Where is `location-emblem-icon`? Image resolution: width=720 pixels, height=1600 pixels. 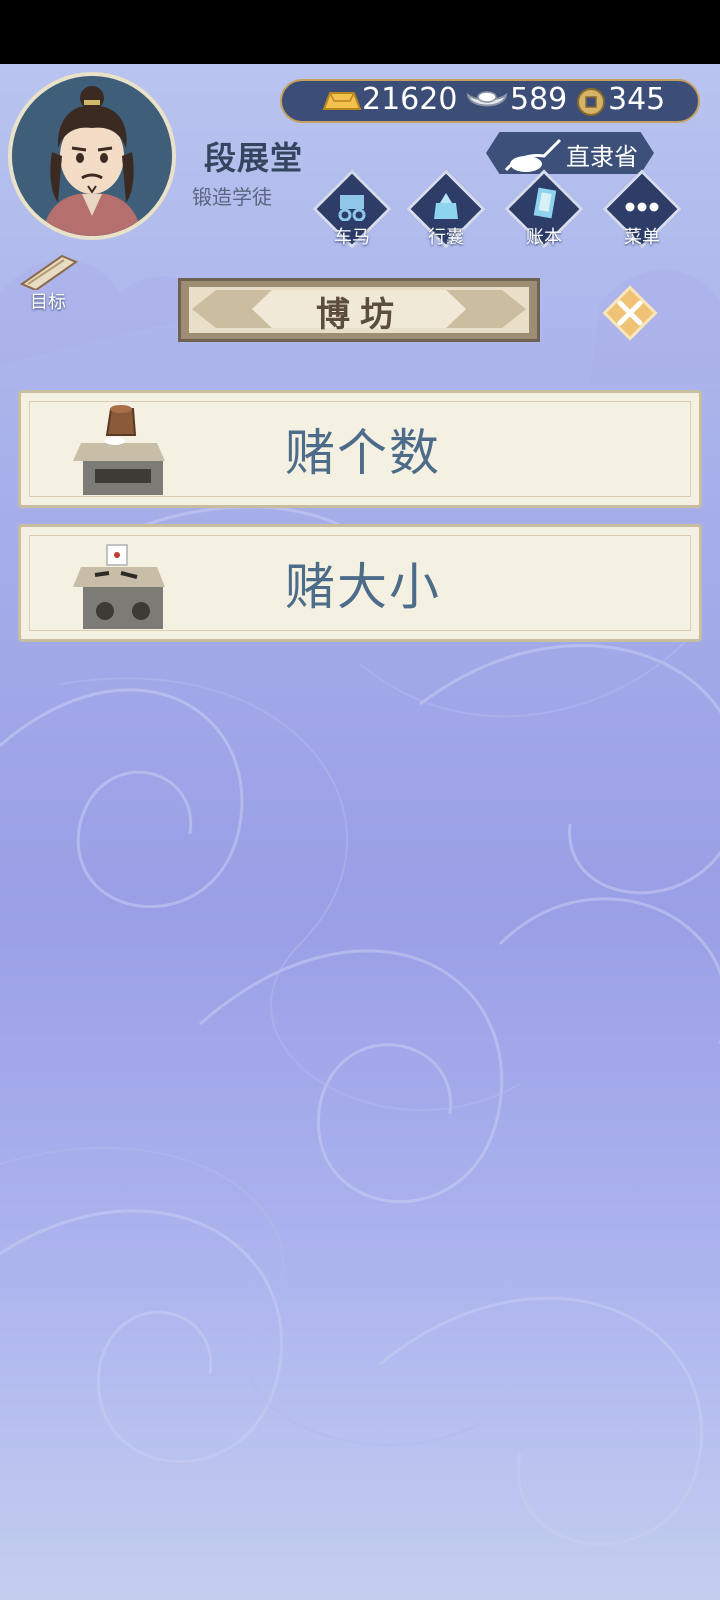 location-emblem-icon is located at coordinates (533, 155).